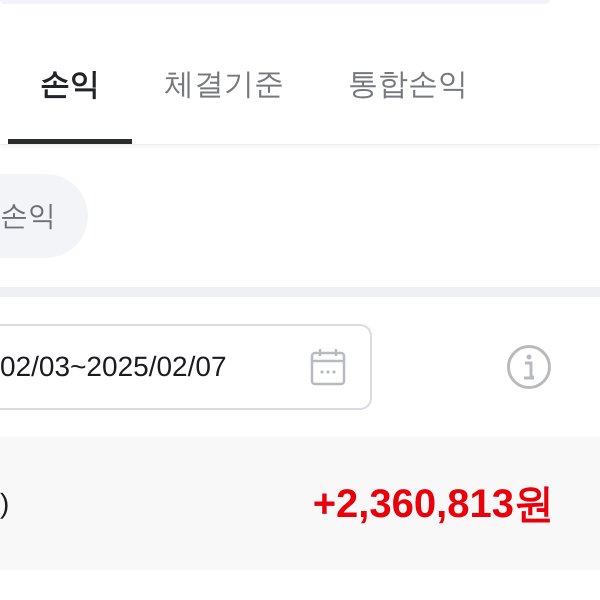 This screenshot has height=600, width=600. I want to click on filter-chip: 손익, so click(44, 216).